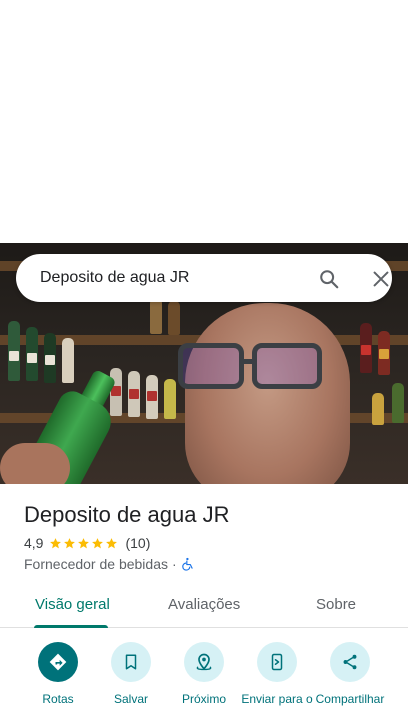  What do you see at coordinates (96, 564) in the screenshot?
I see `place-category: Fornecedor de bebidas` at bounding box center [96, 564].